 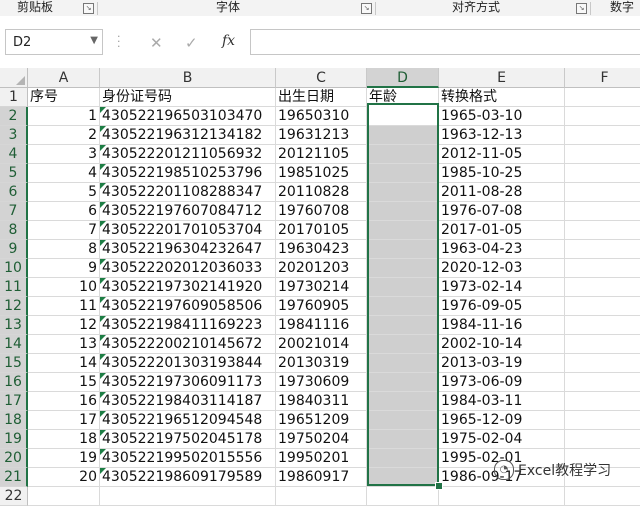 I want to click on cell-c: 19650310, so click(x=321, y=116).